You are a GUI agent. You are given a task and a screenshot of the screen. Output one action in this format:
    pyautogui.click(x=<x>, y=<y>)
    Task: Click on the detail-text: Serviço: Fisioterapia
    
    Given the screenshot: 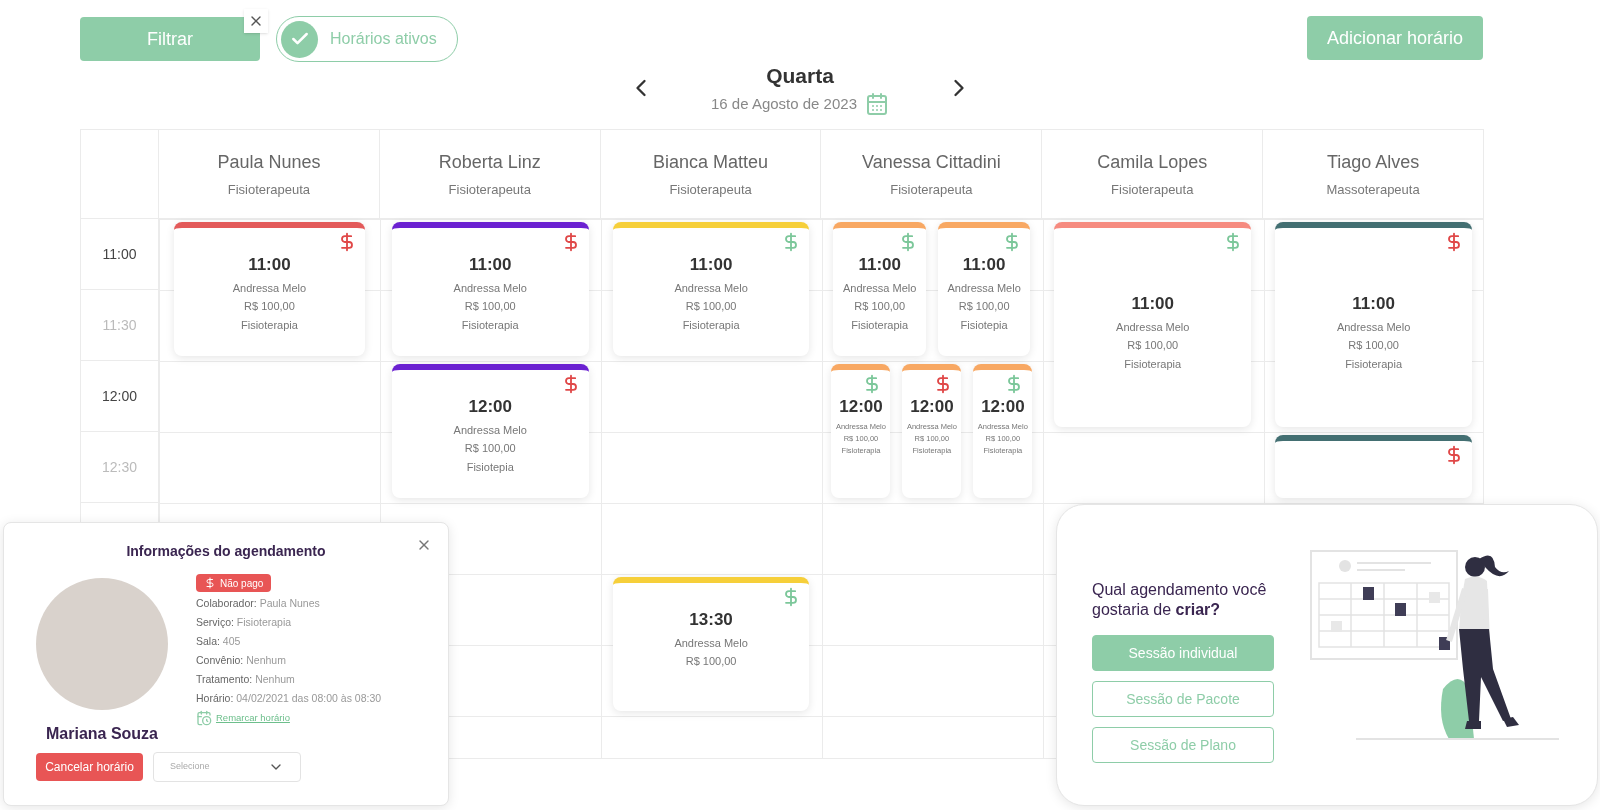 What is the action you would take?
    pyautogui.click(x=244, y=622)
    